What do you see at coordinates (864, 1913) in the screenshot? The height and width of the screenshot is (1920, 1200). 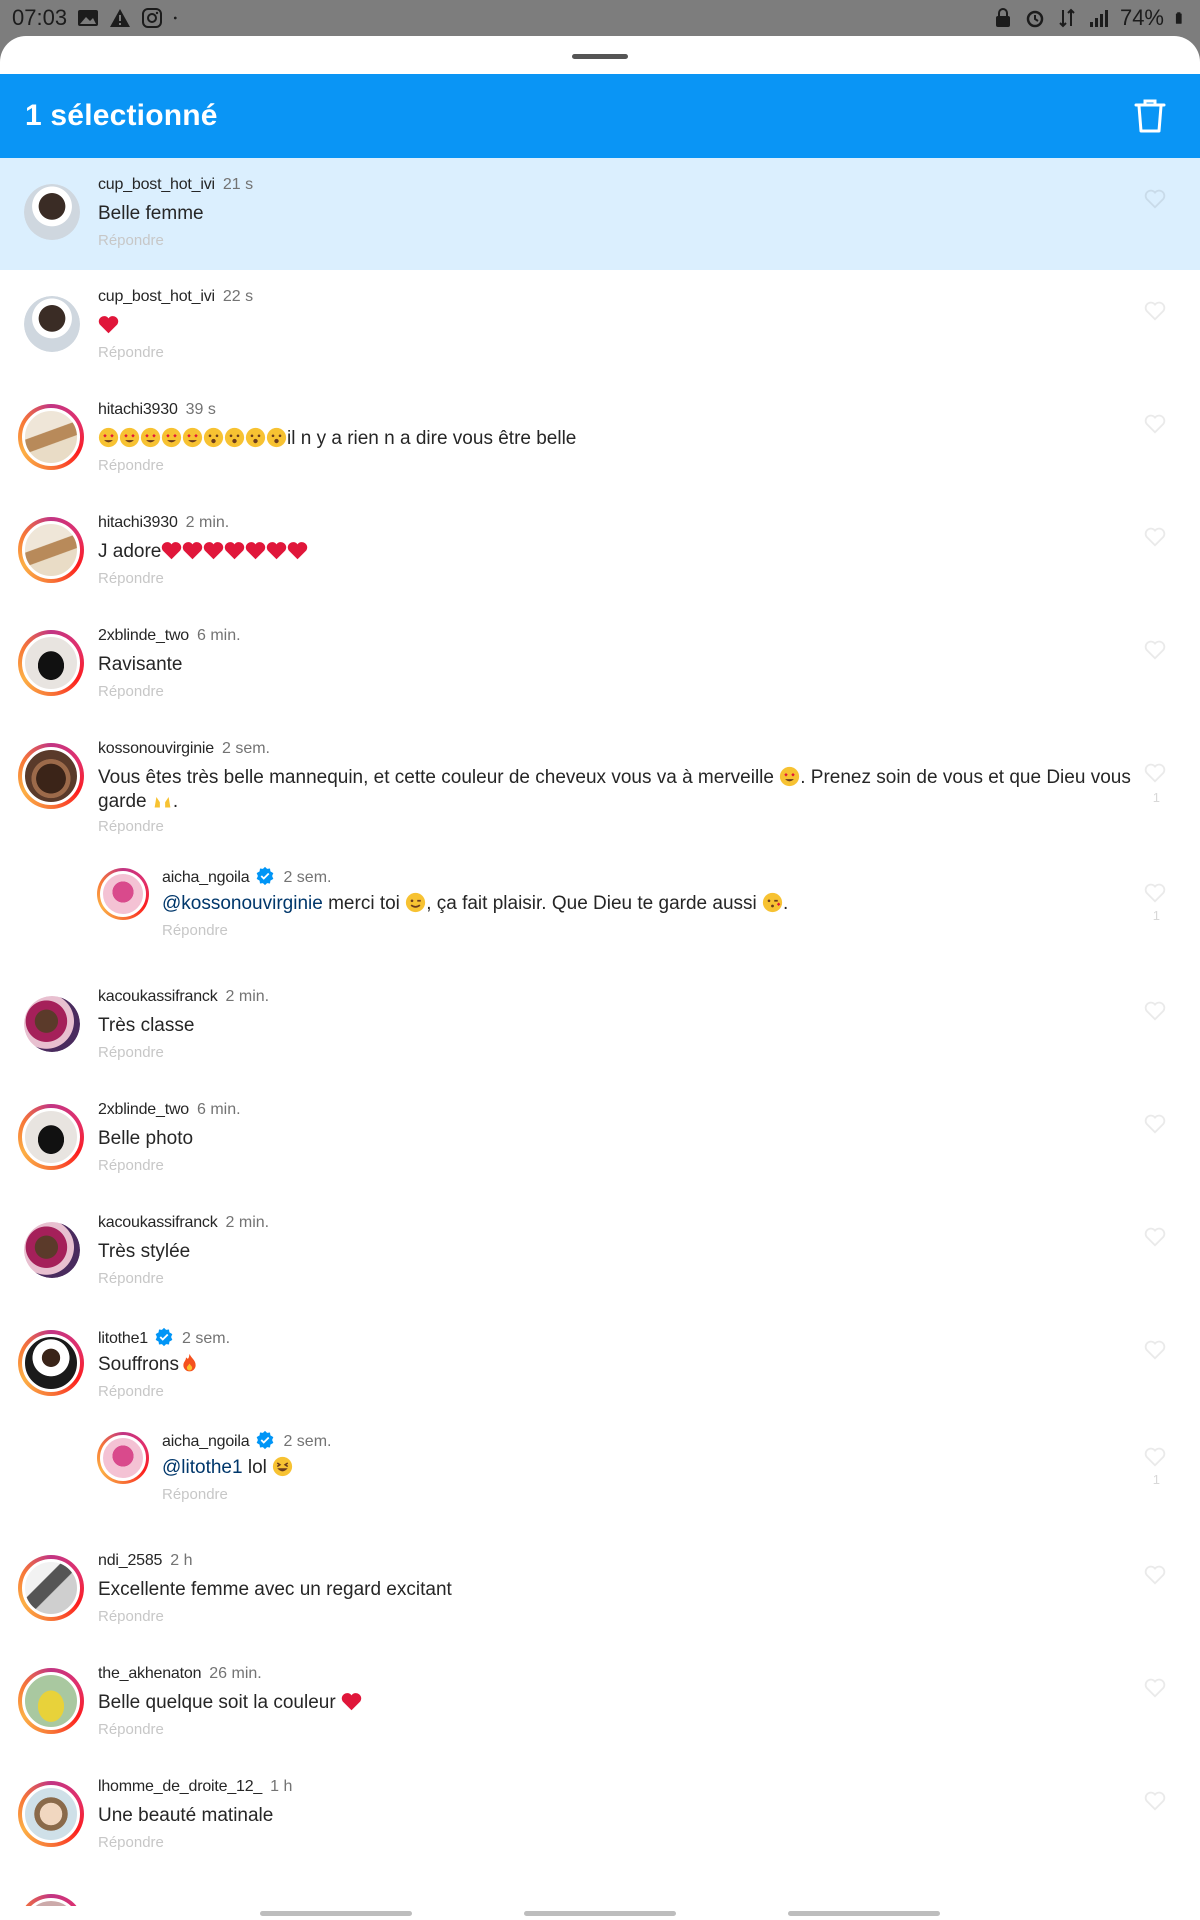 I see `nav-recents-pill` at bounding box center [864, 1913].